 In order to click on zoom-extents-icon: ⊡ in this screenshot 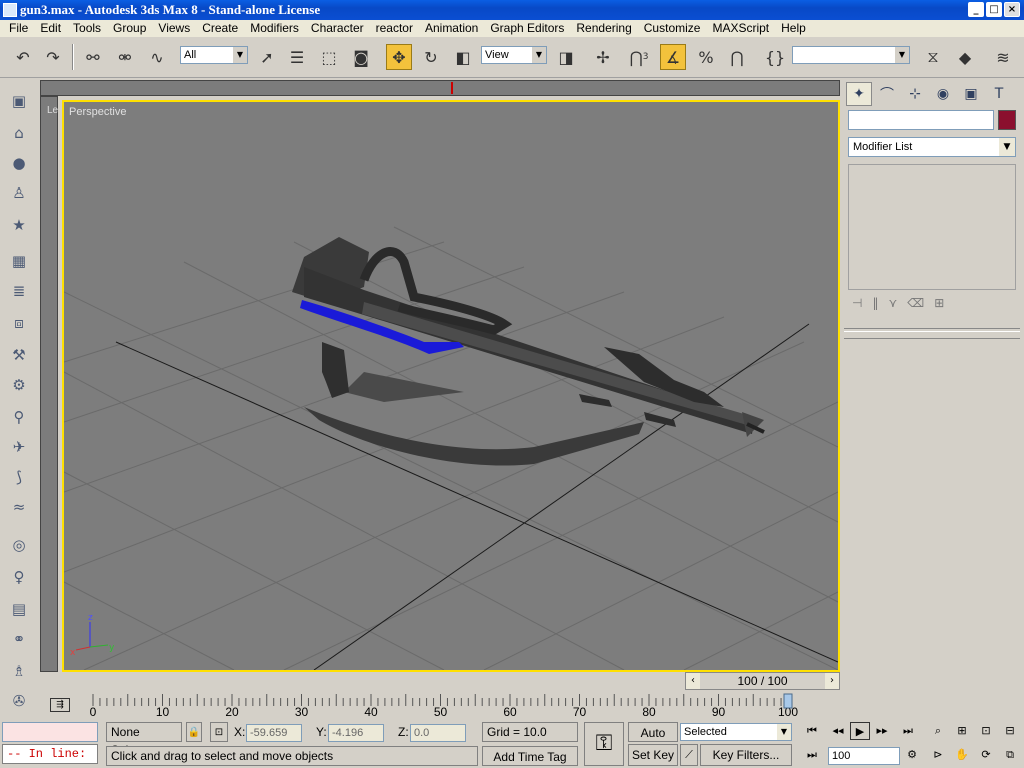, I will do `click(986, 731)`.